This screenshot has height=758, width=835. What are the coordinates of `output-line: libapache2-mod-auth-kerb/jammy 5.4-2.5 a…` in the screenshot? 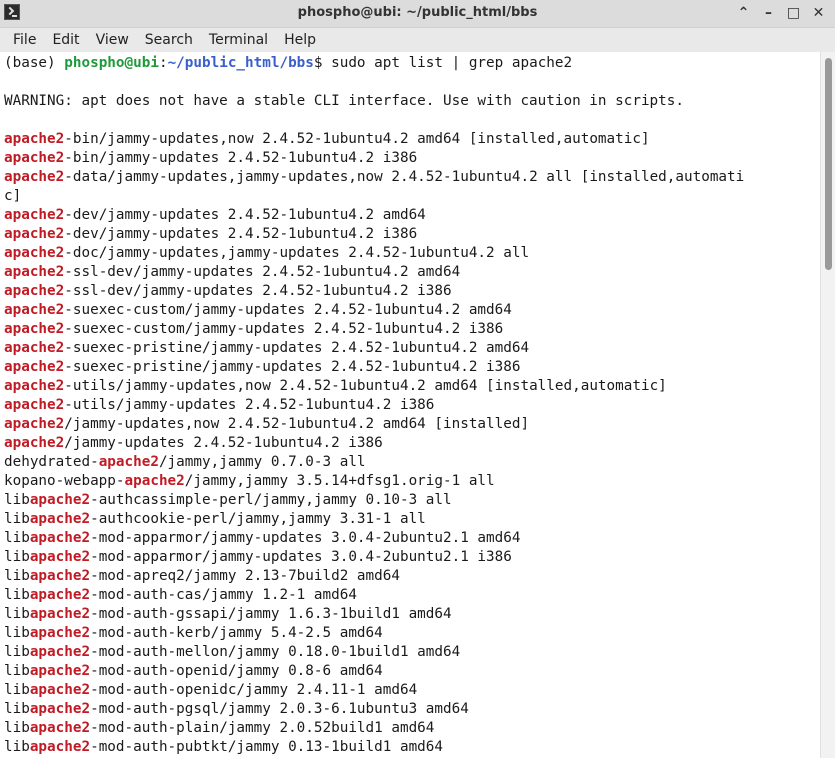 It's located at (193, 633).